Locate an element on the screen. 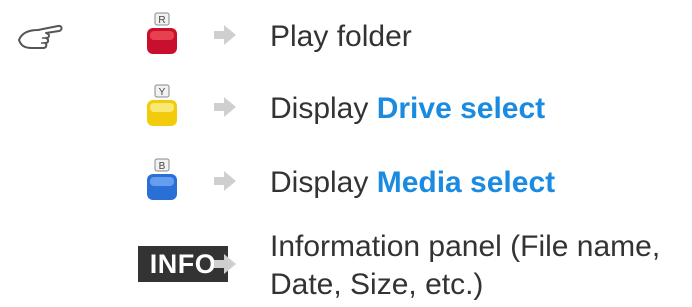  play-folder-label: Play folder is located at coordinates (341, 37).